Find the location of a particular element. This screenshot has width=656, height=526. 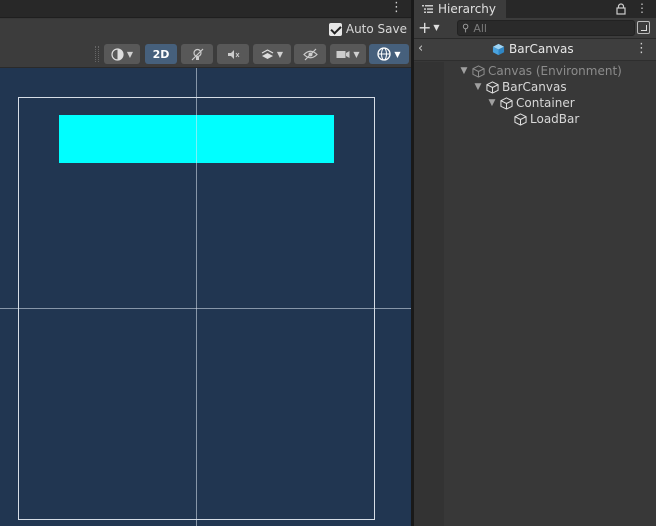

prefab-breadcrumb: ‹ BarCanvas ⋮ is located at coordinates (535, 50).